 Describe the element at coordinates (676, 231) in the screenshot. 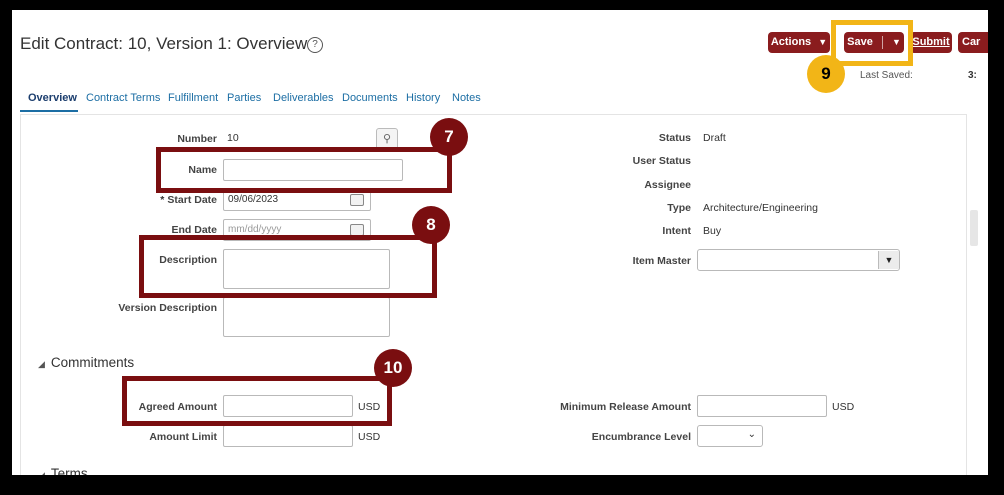

I see `intent-label: Intent` at that location.